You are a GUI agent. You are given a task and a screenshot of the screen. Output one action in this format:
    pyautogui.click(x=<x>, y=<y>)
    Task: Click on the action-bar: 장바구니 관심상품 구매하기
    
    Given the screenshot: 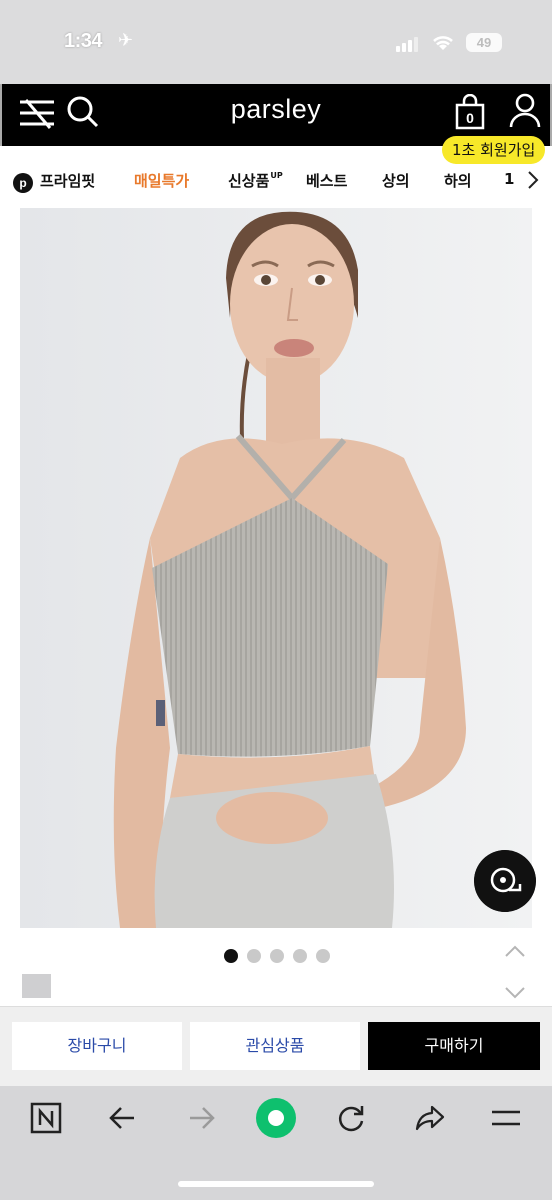 What is the action you would take?
    pyautogui.click(x=276, y=1046)
    